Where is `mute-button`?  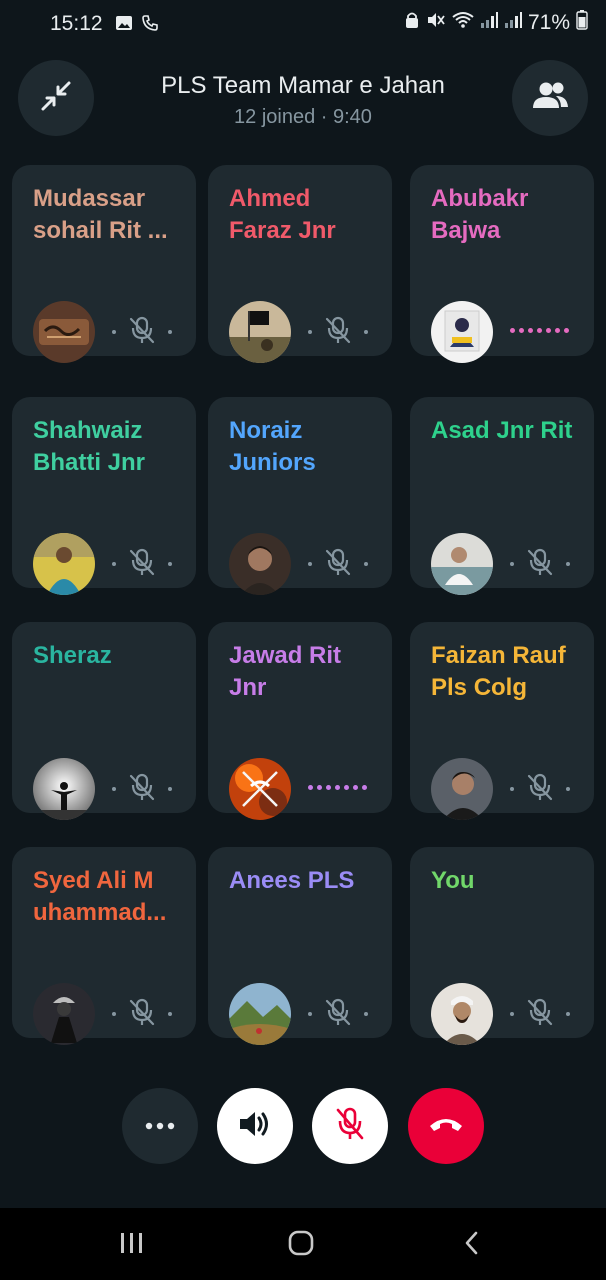 mute-button is located at coordinates (350, 1126).